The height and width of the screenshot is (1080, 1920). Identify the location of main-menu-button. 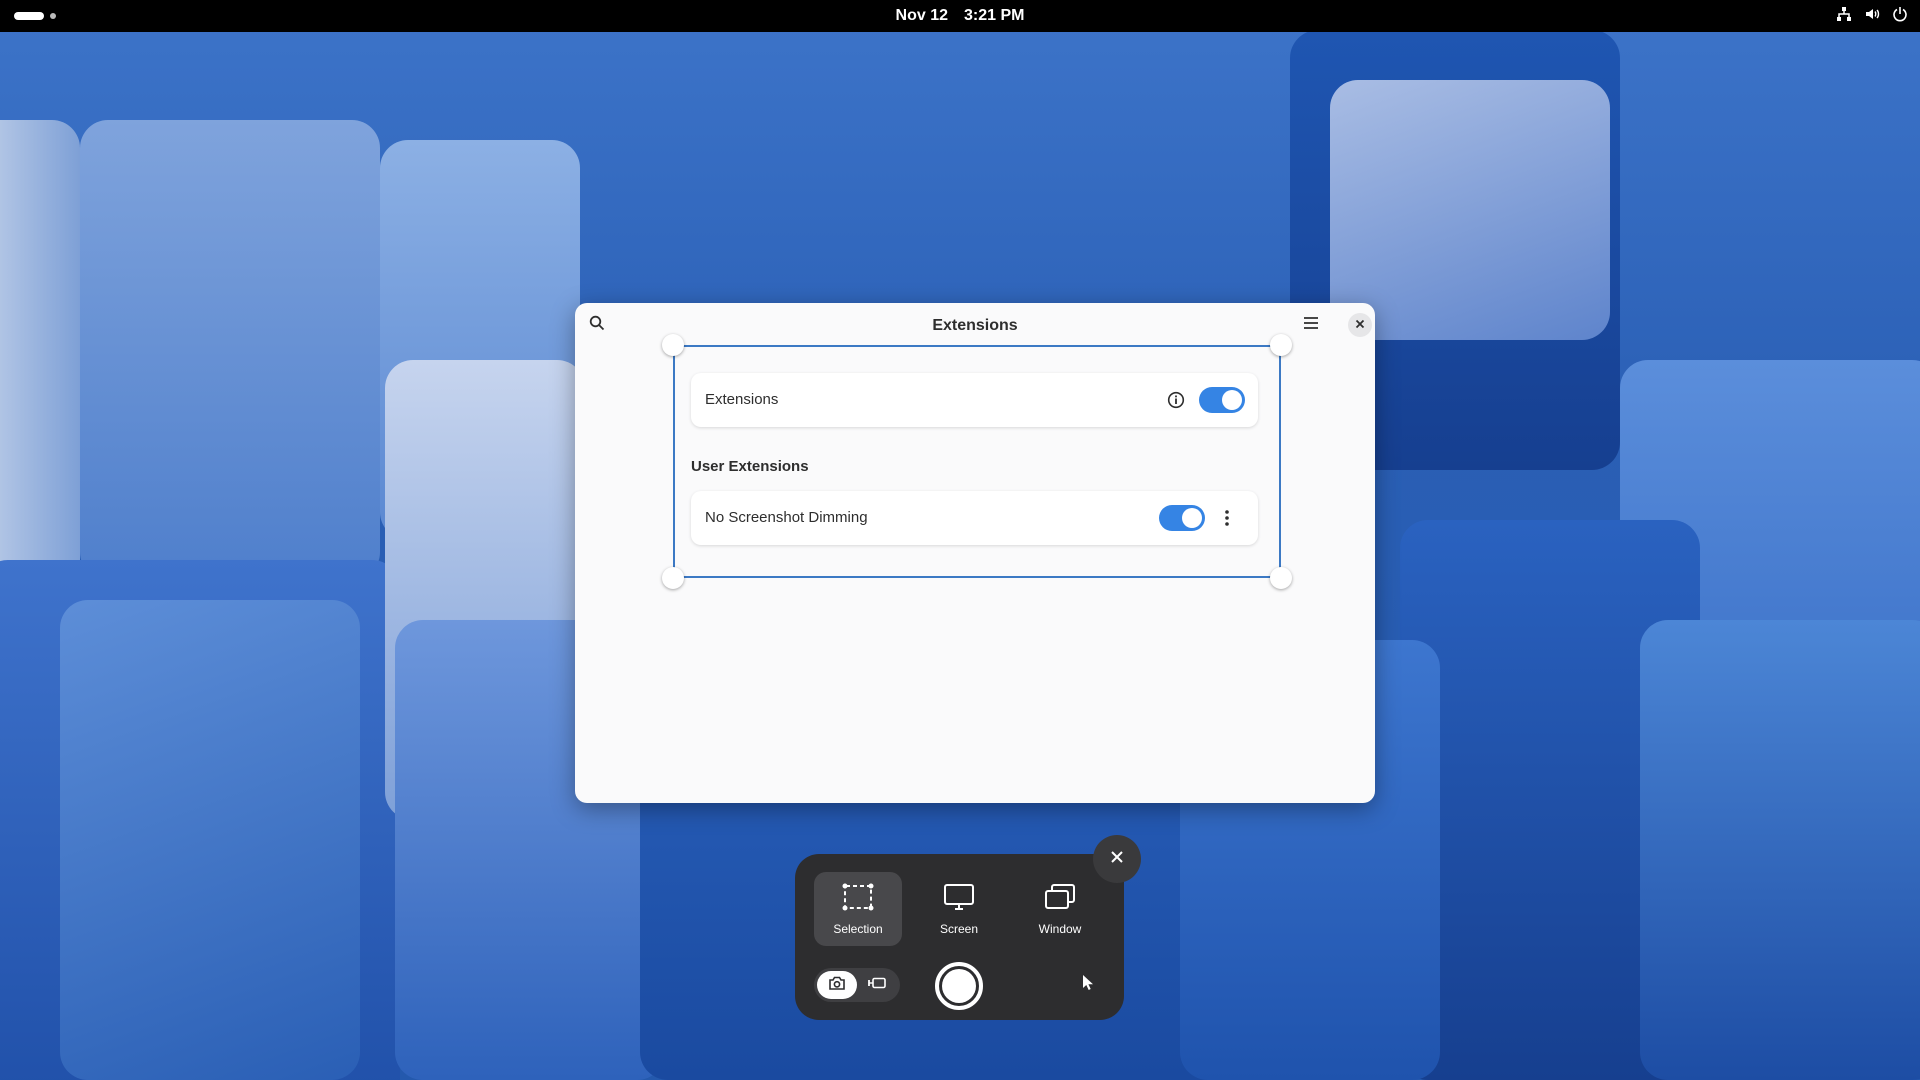
(1311, 325).